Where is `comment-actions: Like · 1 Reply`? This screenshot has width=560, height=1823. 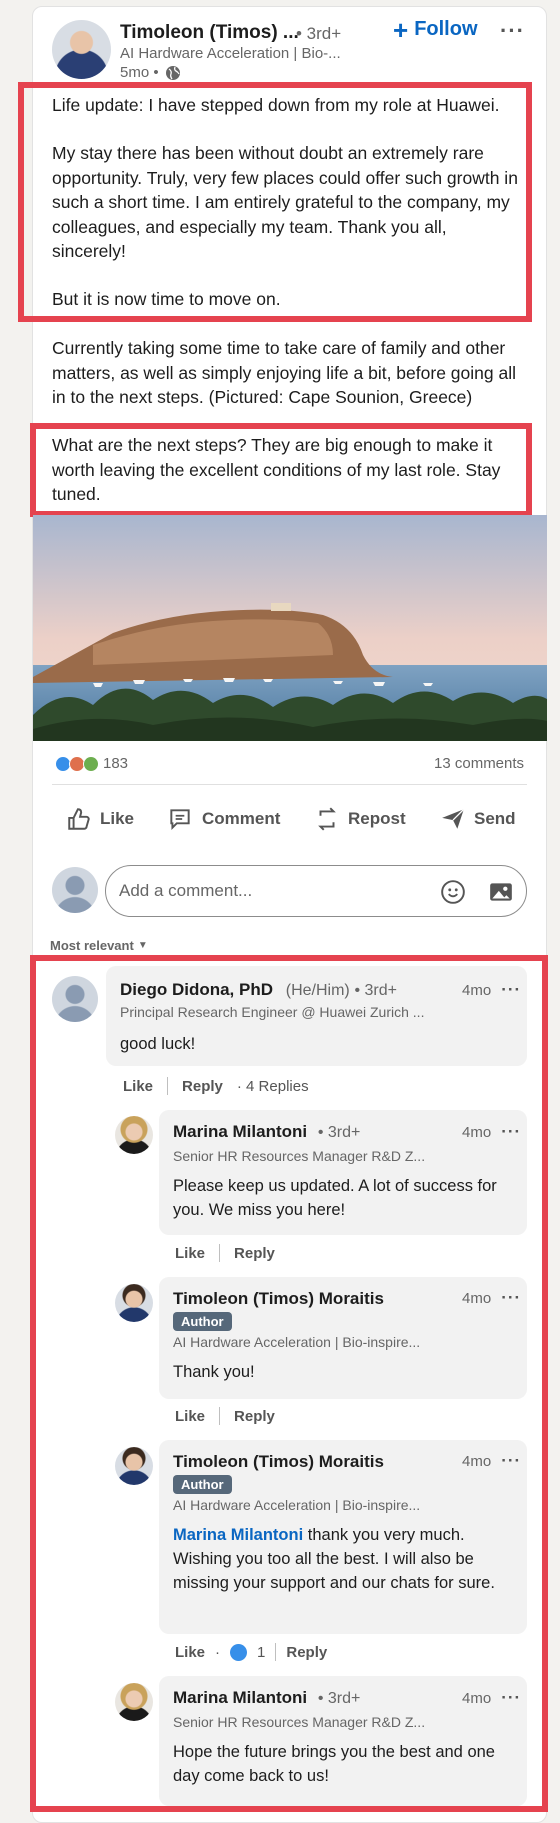 comment-actions: Like · 1 Reply is located at coordinates (251, 1652).